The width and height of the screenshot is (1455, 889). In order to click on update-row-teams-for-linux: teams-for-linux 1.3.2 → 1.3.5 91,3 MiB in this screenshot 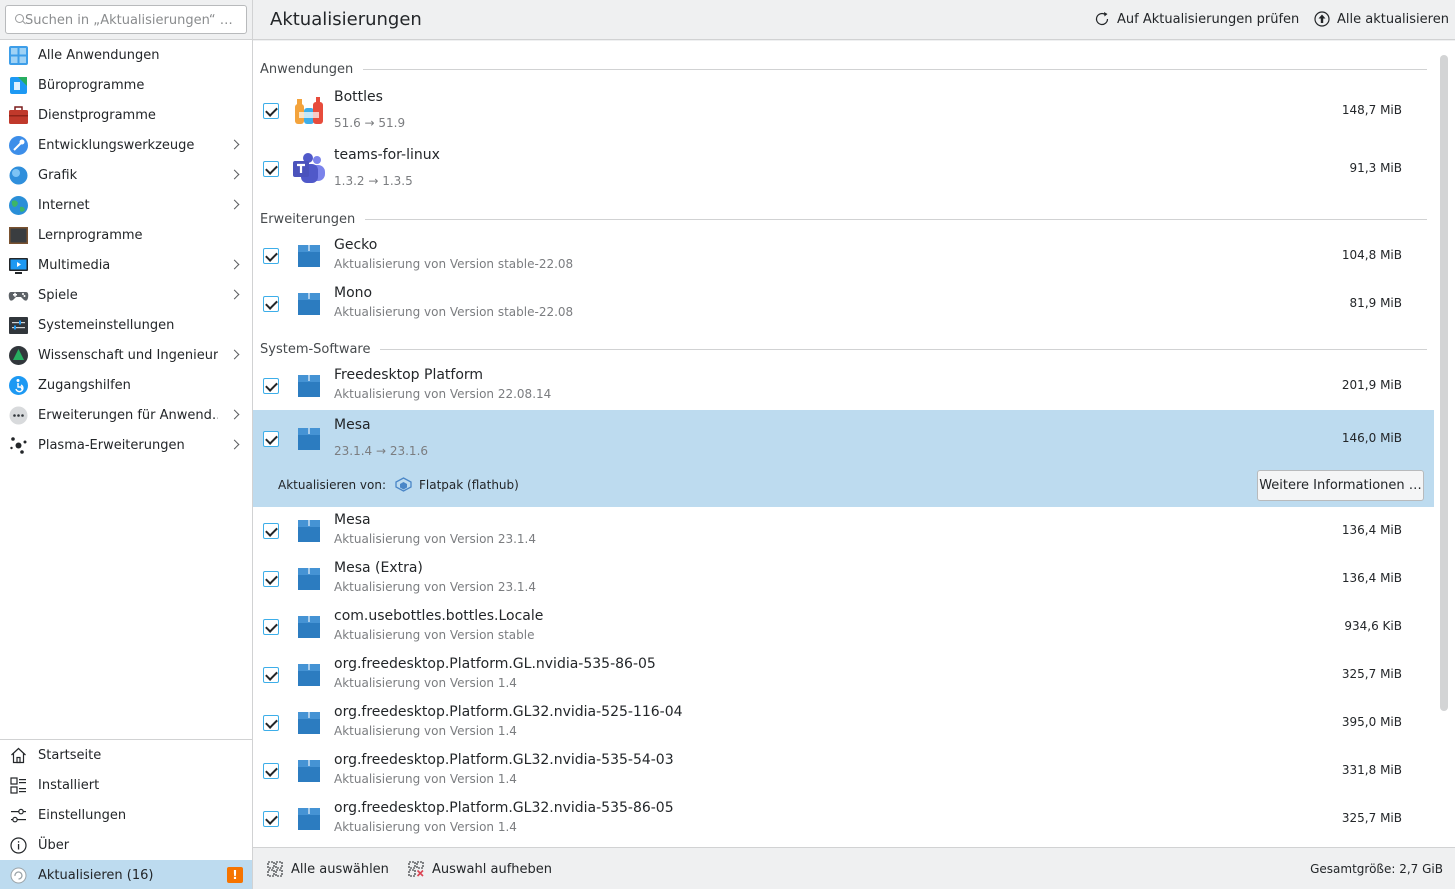, I will do `click(843, 169)`.